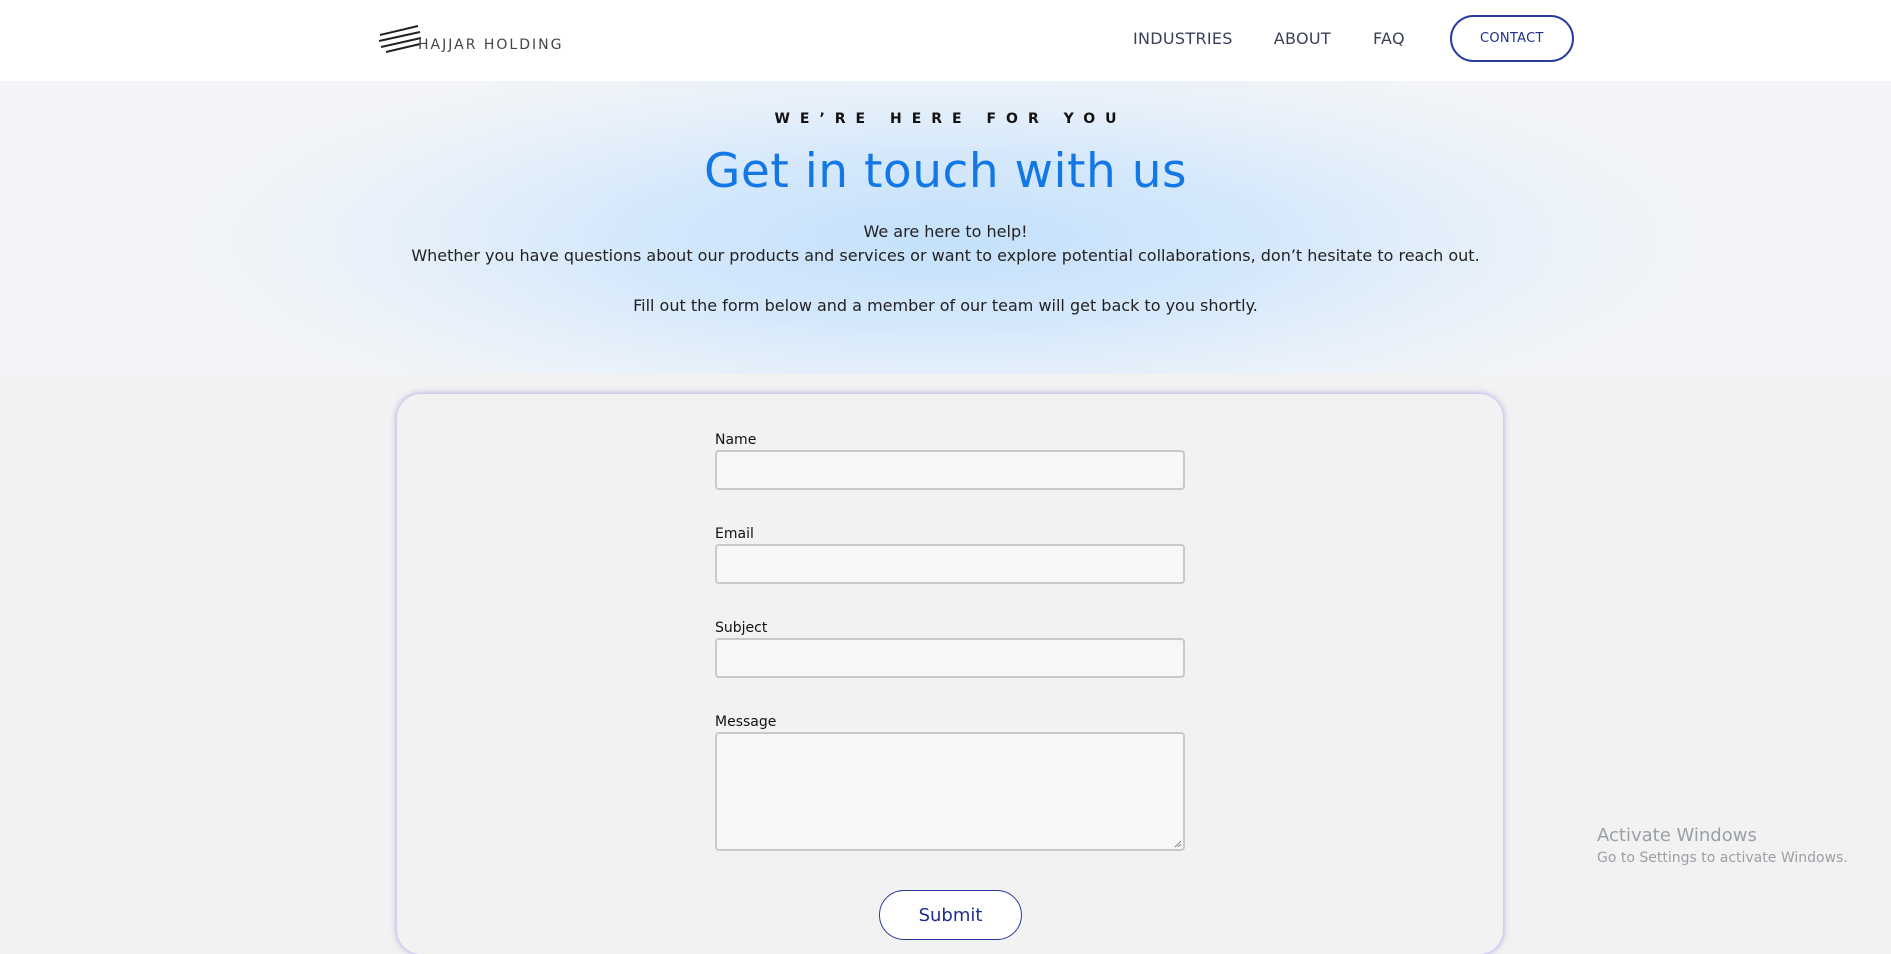  I want to click on watermark-subtitle: Go to Settings to activate Windows., so click(1722, 858).